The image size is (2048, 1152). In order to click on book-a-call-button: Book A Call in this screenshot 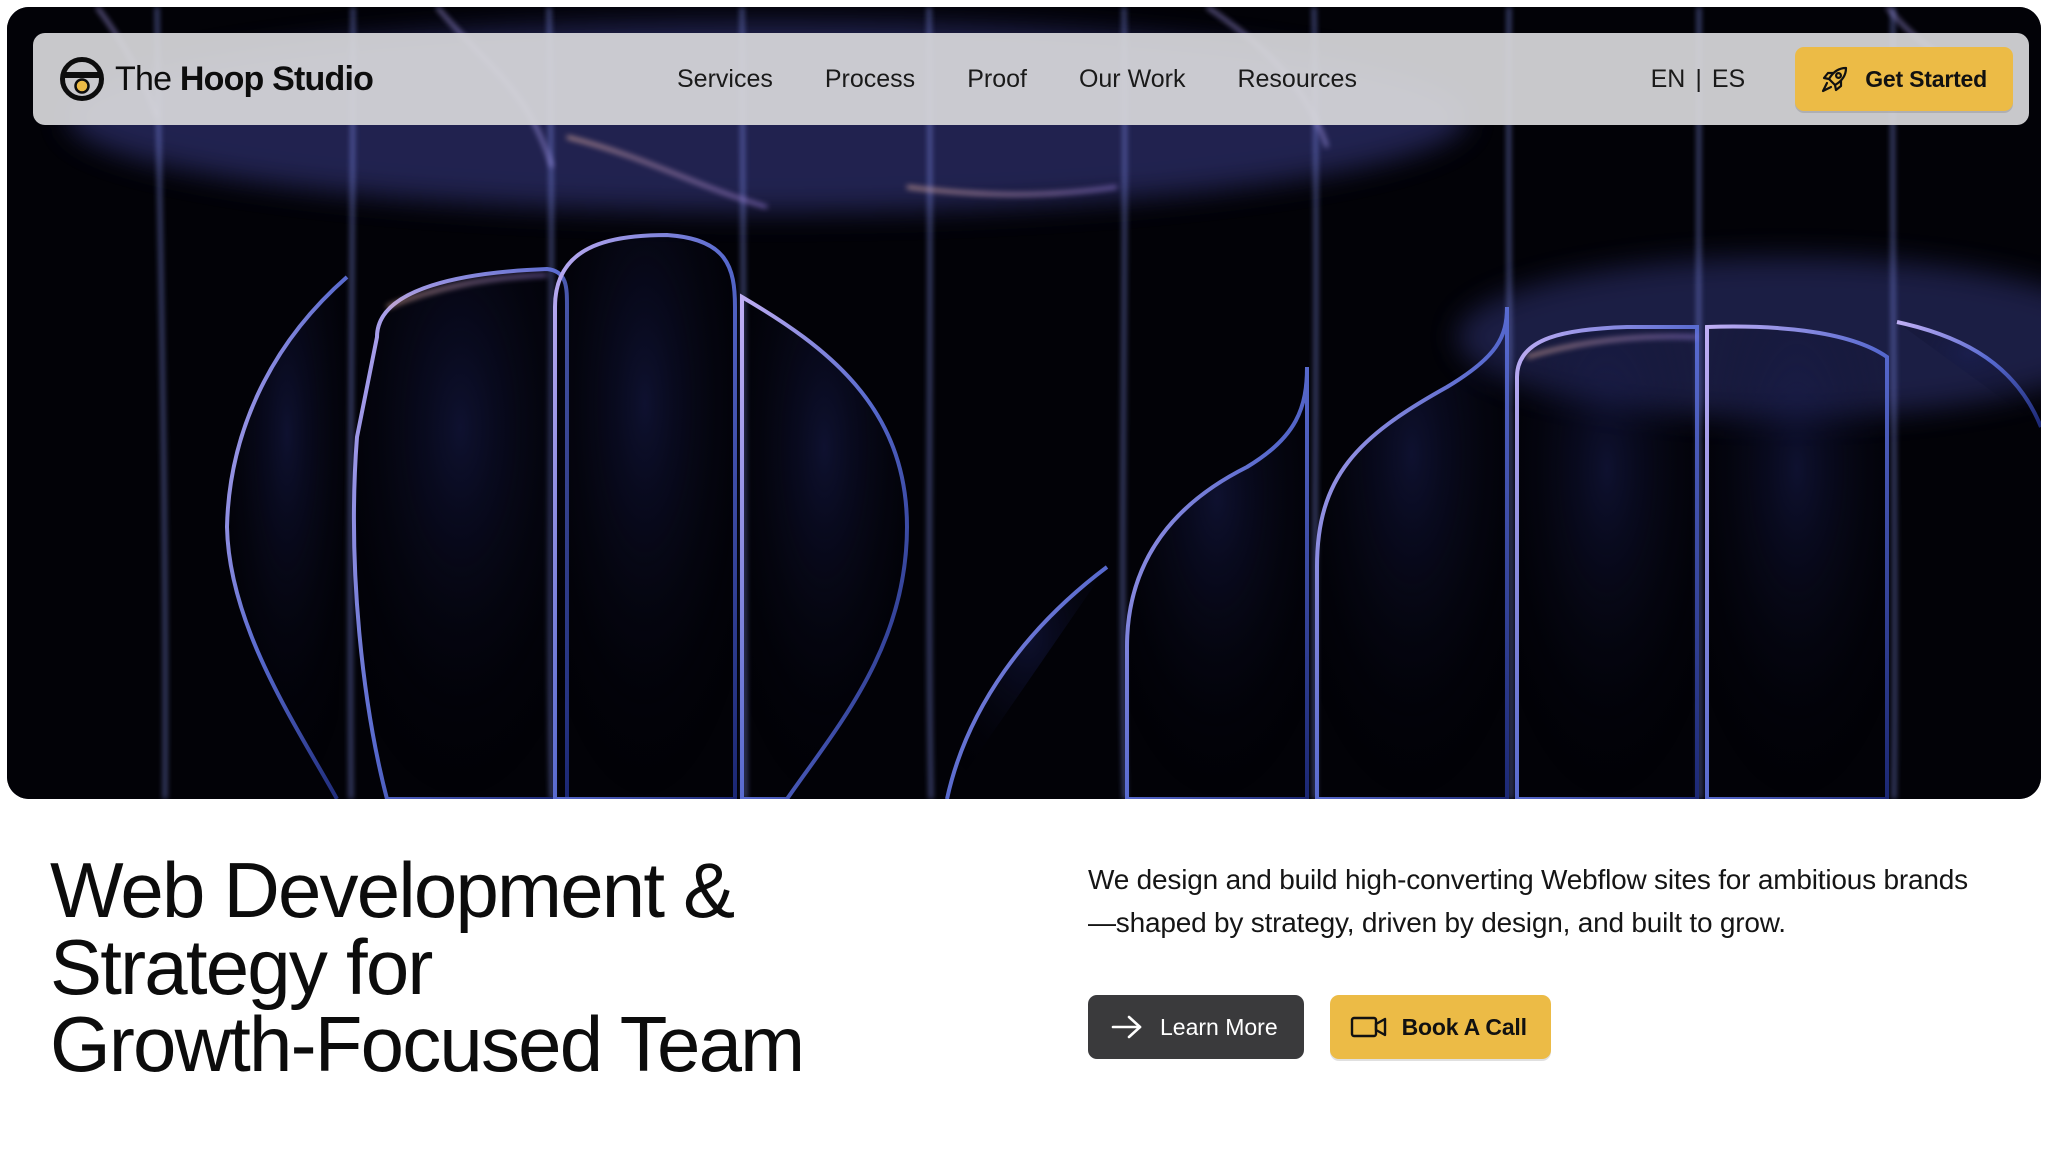, I will do `click(1440, 1027)`.